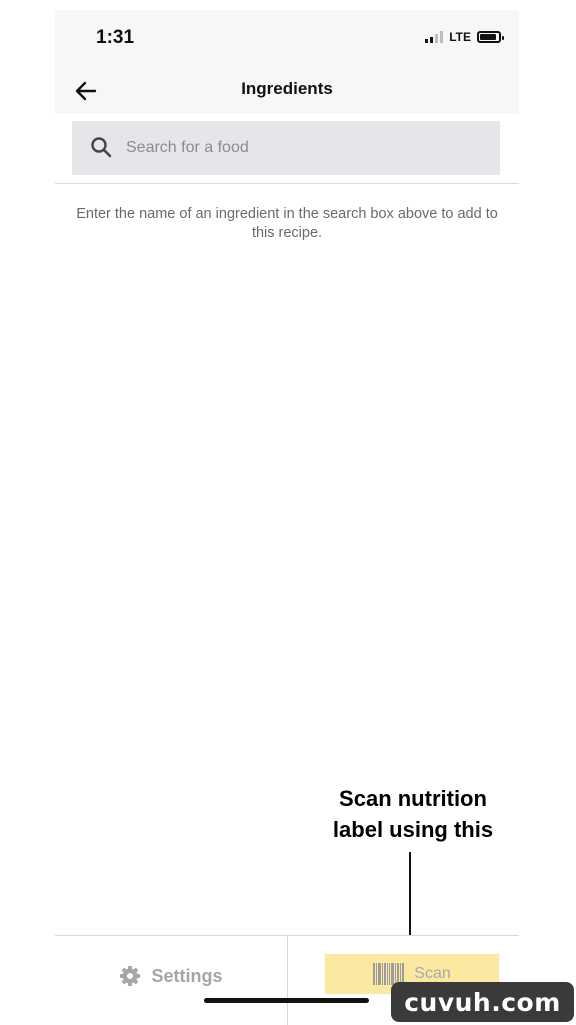 Image resolution: width=576 pixels, height=1025 pixels. I want to click on annotation-label: Scan nutrition label using this, so click(413, 814).